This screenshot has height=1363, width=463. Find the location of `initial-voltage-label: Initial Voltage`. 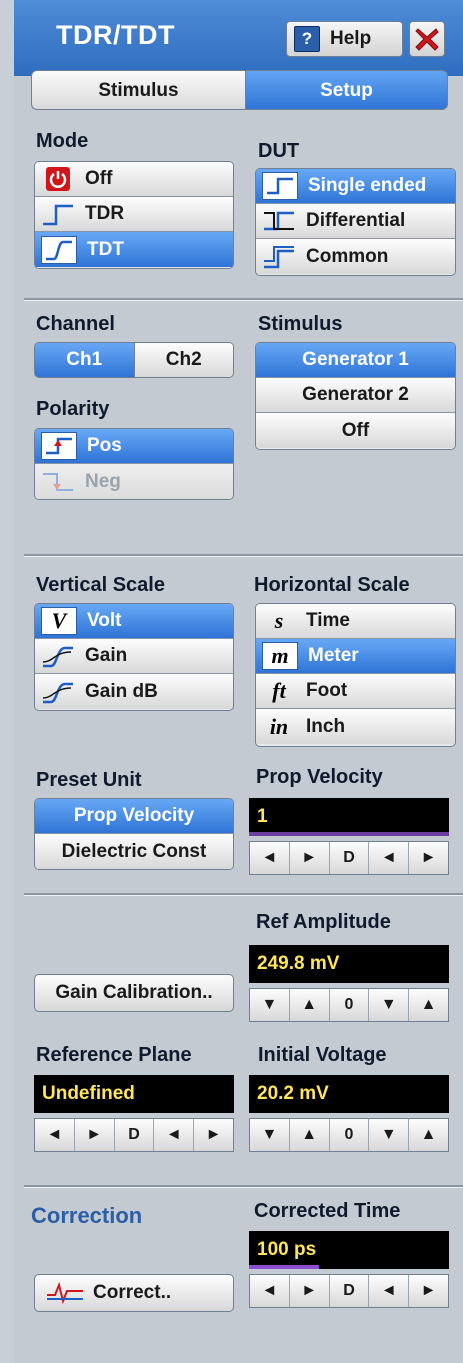

initial-voltage-label: Initial Voltage is located at coordinates (322, 1055).